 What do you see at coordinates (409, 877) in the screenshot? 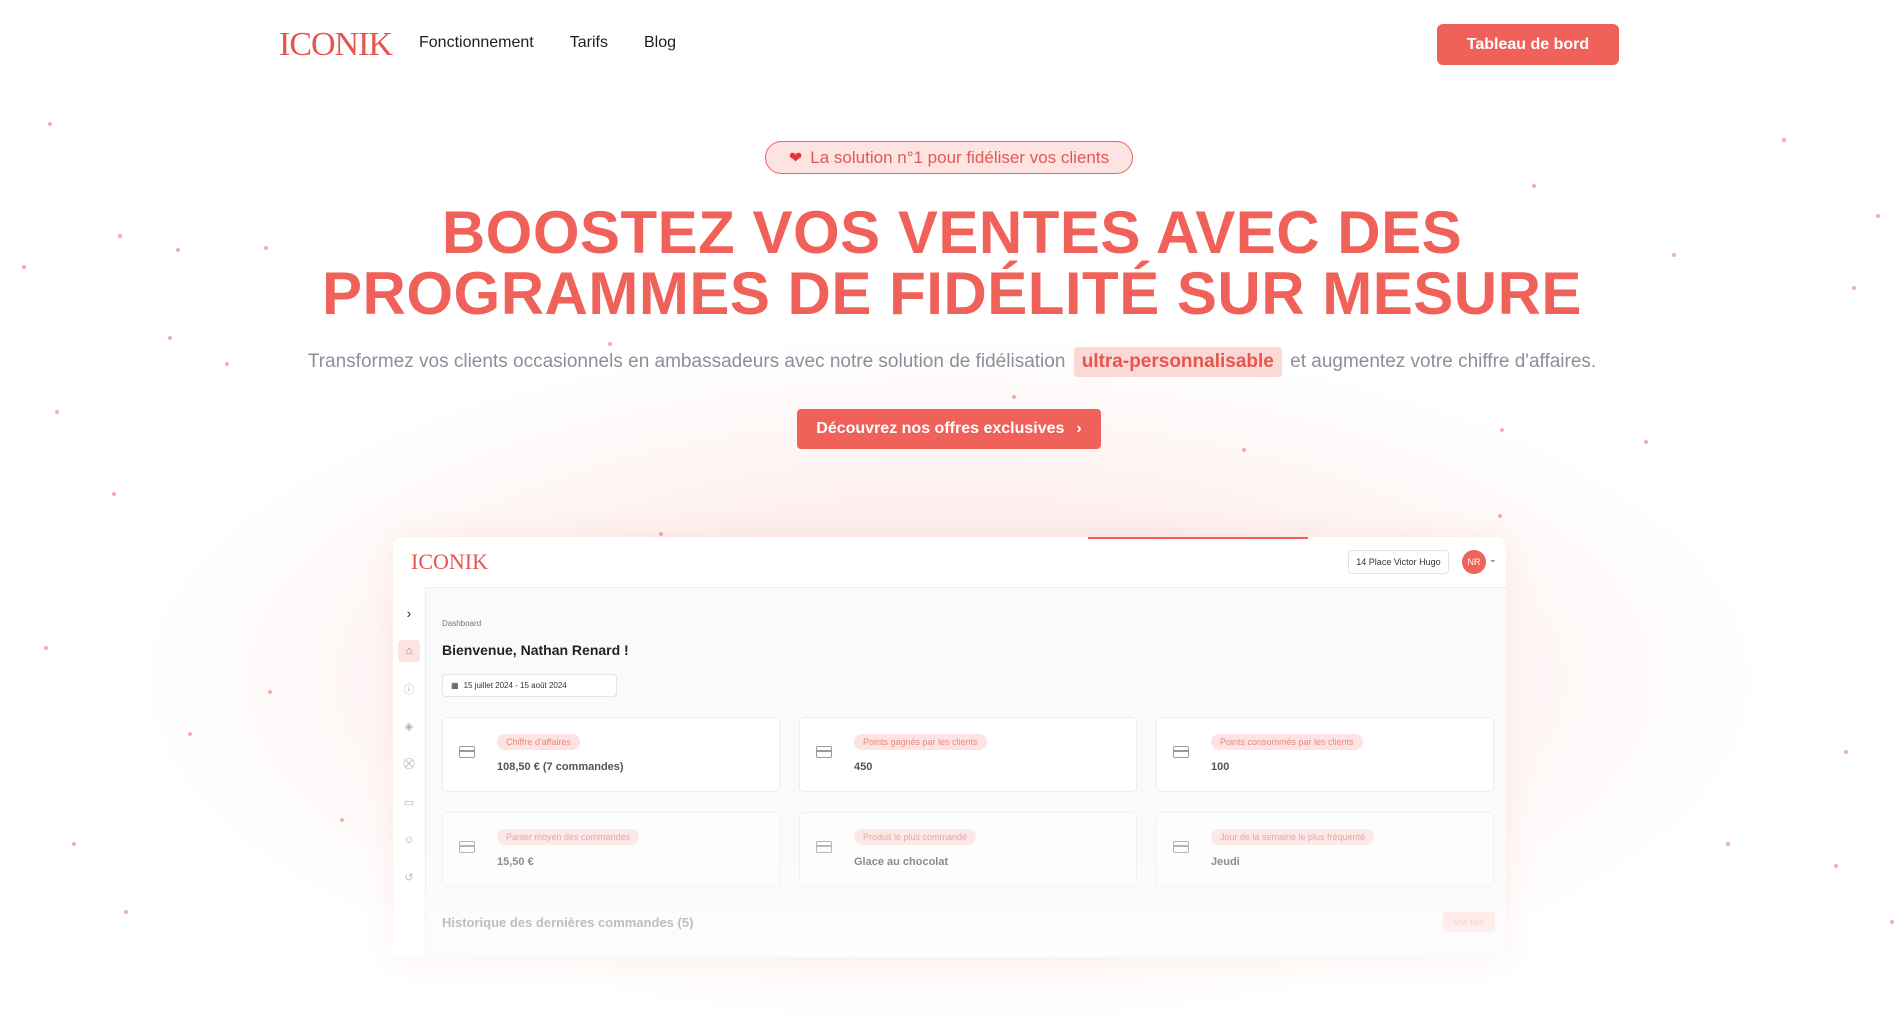
I see `history-icon: ↺` at bounding box center [409, 877].